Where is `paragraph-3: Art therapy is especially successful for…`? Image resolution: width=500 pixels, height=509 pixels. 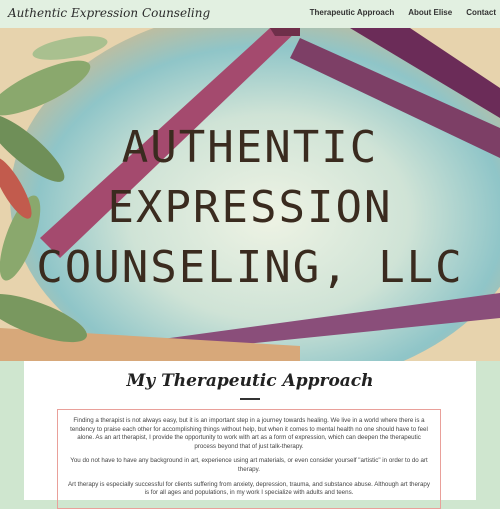
paragraph-3: Art therapy is especially successful for… is located at coordinates (249, 488).